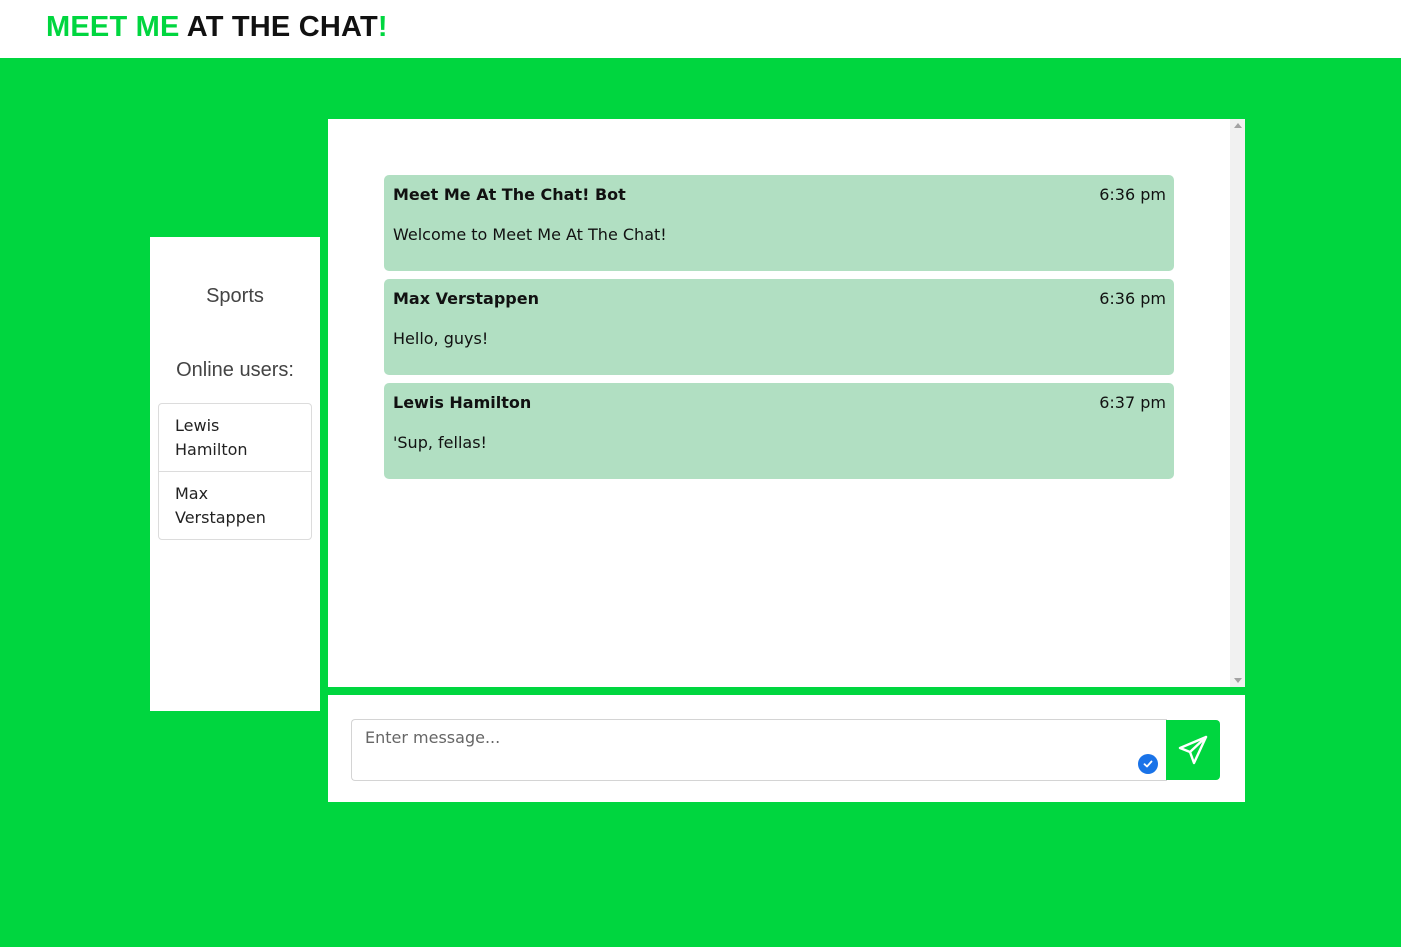 The height and width of the screenshot is (947, 1401). I want to click on message-input, so click(759, 750).